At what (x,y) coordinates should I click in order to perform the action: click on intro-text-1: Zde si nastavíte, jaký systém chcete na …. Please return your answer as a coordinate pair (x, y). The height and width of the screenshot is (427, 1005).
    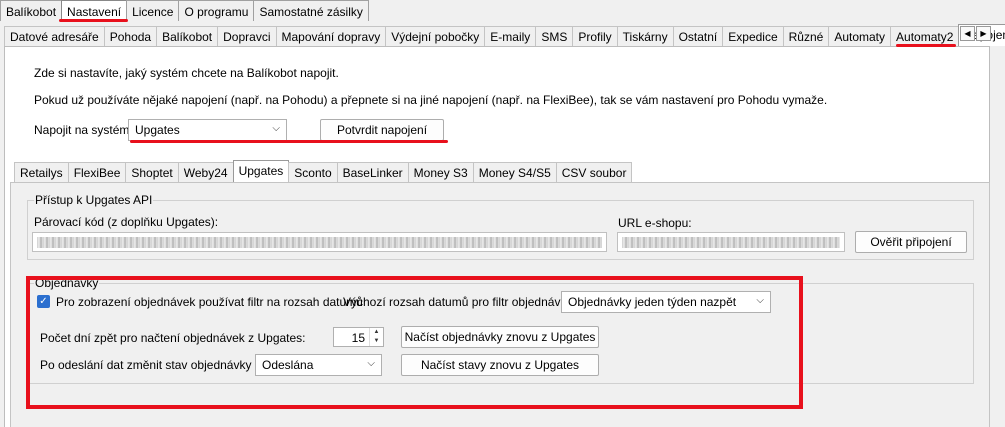
    Looking at the image, I should click on (186, 73).